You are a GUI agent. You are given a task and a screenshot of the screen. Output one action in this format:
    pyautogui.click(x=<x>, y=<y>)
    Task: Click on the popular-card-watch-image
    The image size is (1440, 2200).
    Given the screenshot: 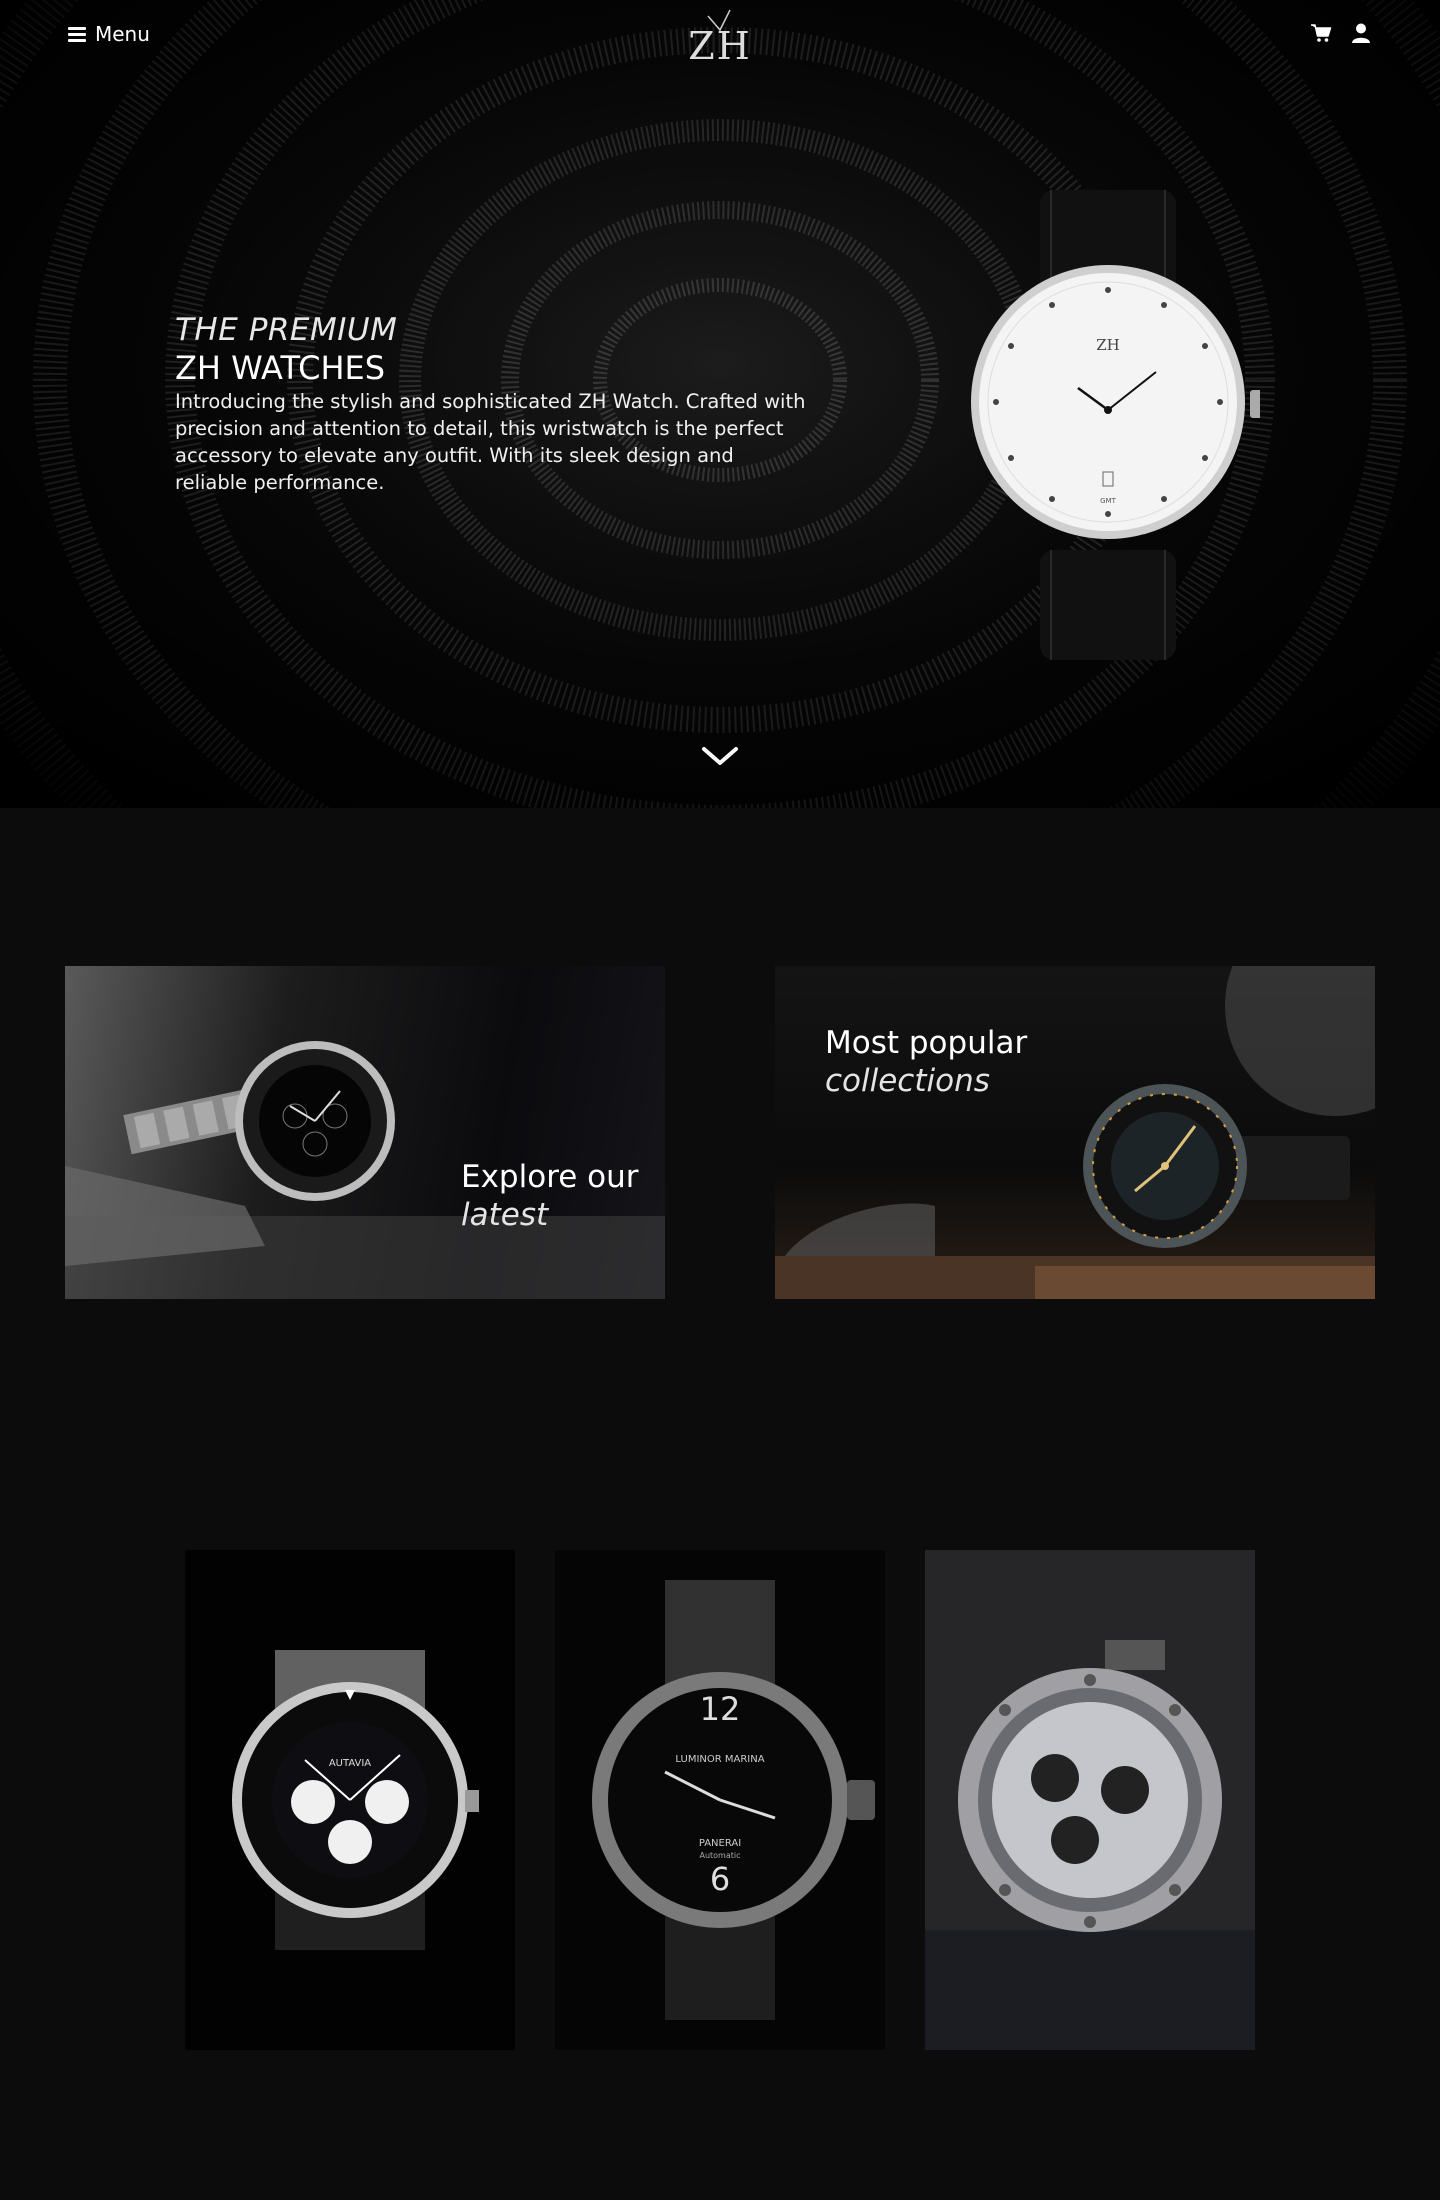 What is the action you would take?
    pyautogui.click(x=1075, y=1132)
    